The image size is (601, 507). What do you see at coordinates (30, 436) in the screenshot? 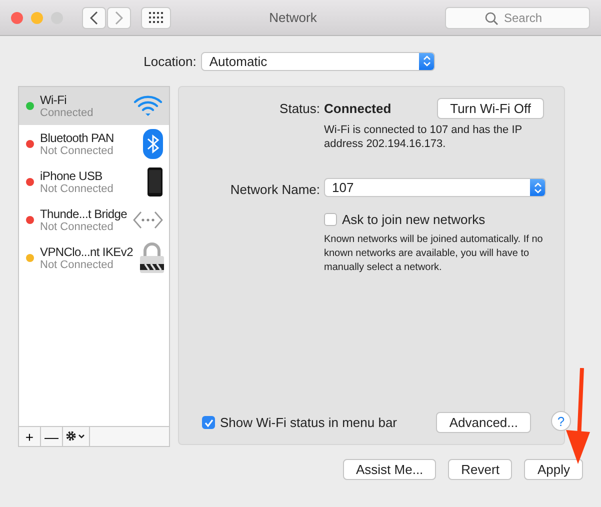
I see `list-toolbar-button: +` at bounding box center [30, 436].